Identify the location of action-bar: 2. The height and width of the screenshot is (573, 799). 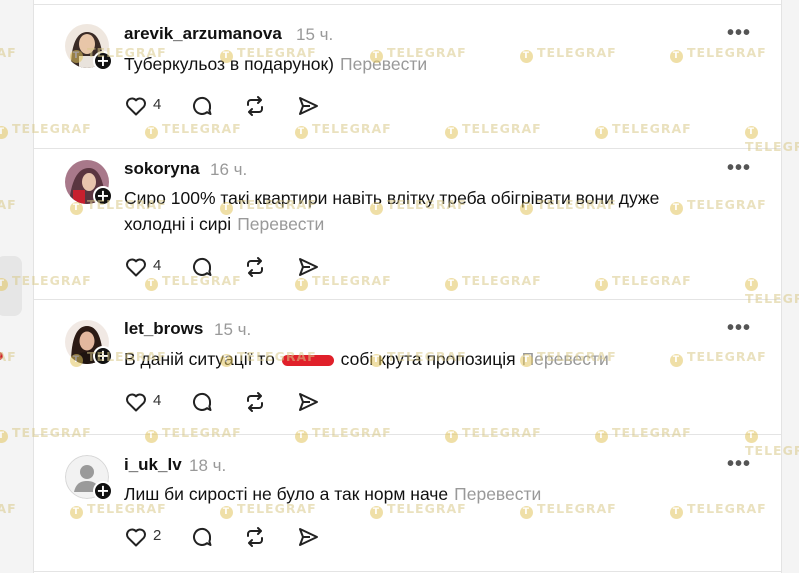
(224, 537).